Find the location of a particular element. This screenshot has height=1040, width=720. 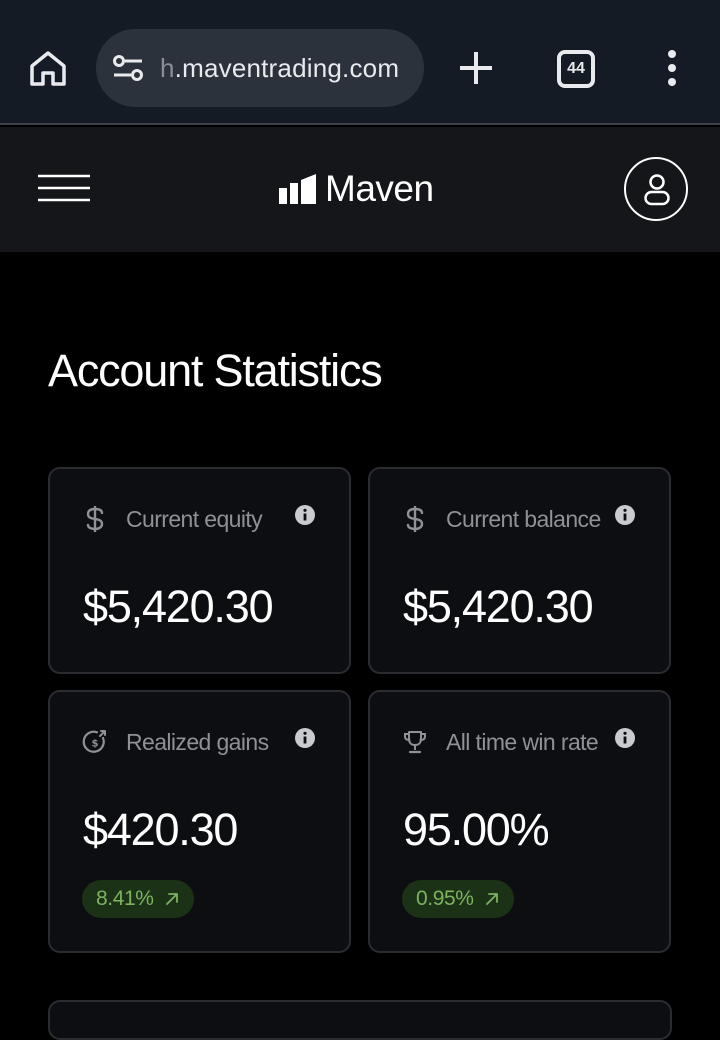

page-title: Account Statistics is located at coordinates (215, 370).